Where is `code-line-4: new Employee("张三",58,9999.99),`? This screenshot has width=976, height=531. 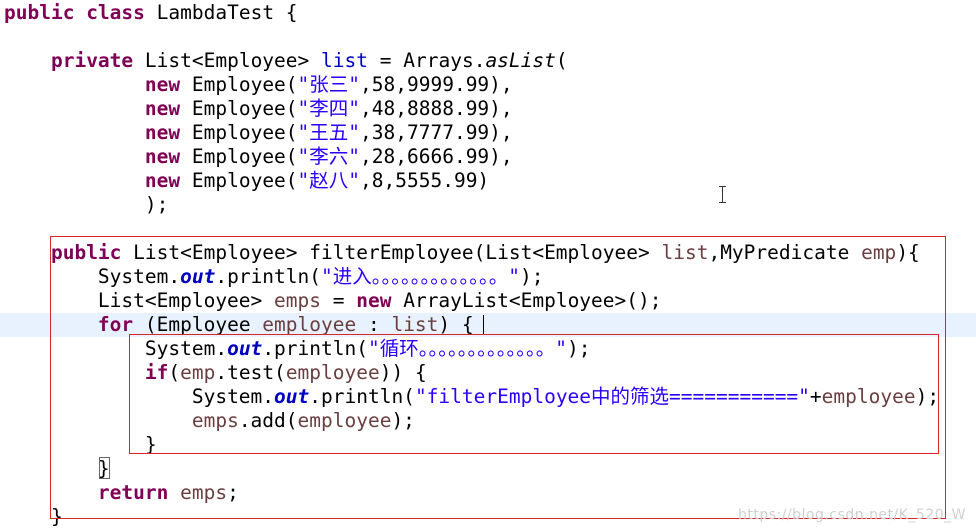 code-line-4: new Employee("张三",58,9999.99), is located at coordinates (258, 85).